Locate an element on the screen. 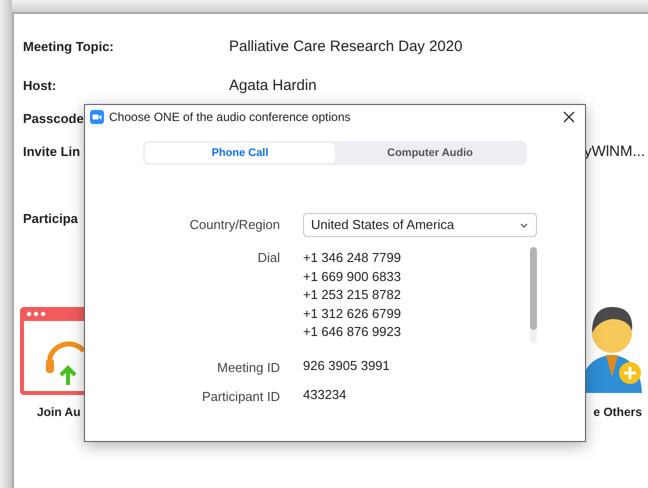 The image size is (648, 488). action-label: e Others is located at coordinates (617, 412).